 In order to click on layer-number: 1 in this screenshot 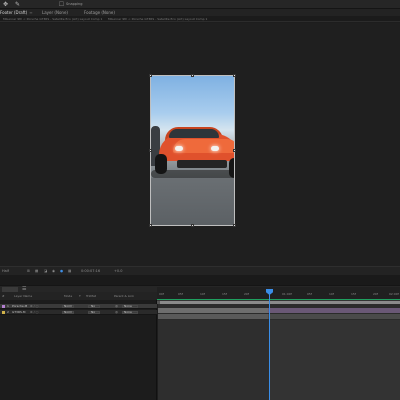, I will do `click(8, 306)`.